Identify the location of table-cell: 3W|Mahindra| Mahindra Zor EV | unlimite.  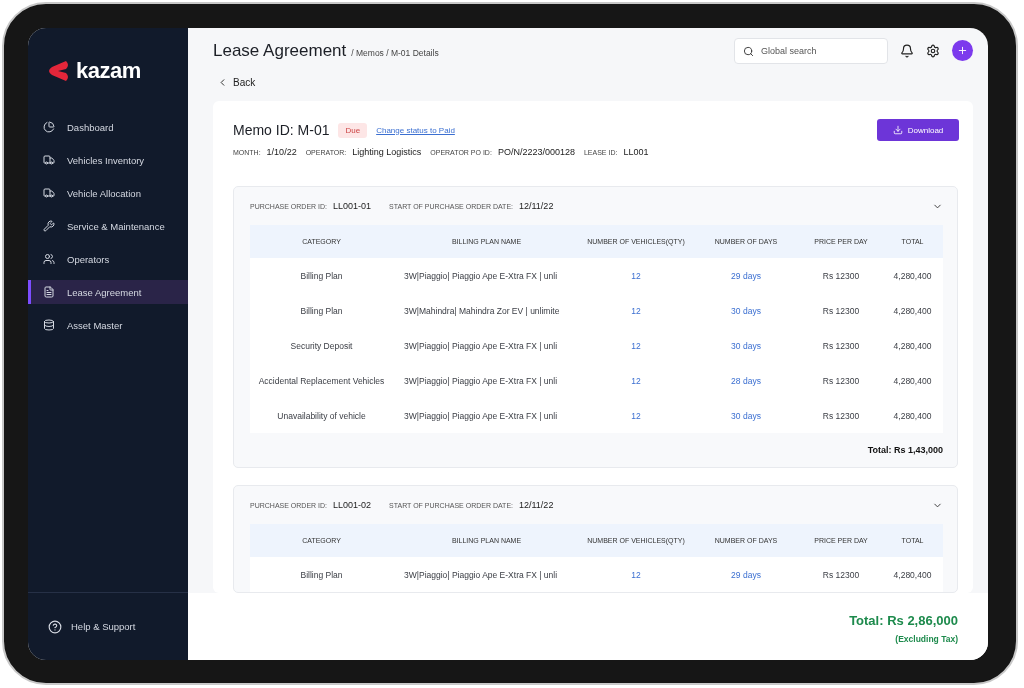
(486, 310).